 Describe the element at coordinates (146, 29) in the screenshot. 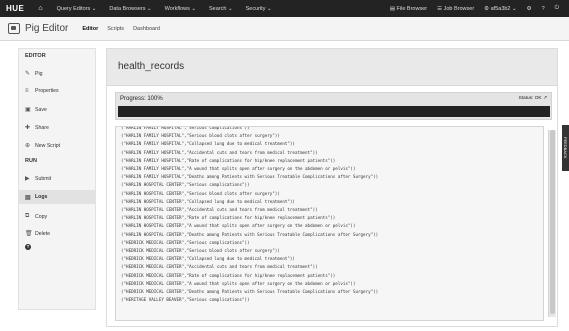

I see `tab-dashboard: Dashboard` at that location.